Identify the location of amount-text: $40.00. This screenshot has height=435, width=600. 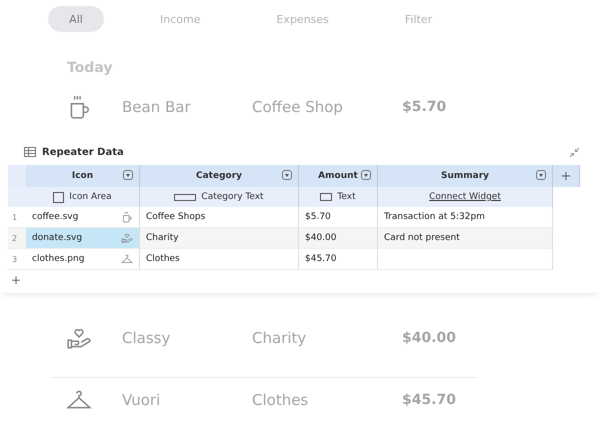
(430, 338).